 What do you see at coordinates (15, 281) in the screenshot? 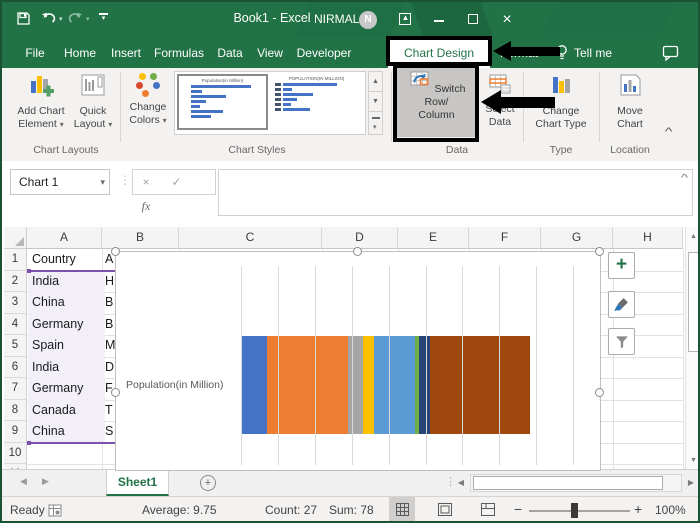
I see `row-header-2: 2` at bounding box center [15, 281].